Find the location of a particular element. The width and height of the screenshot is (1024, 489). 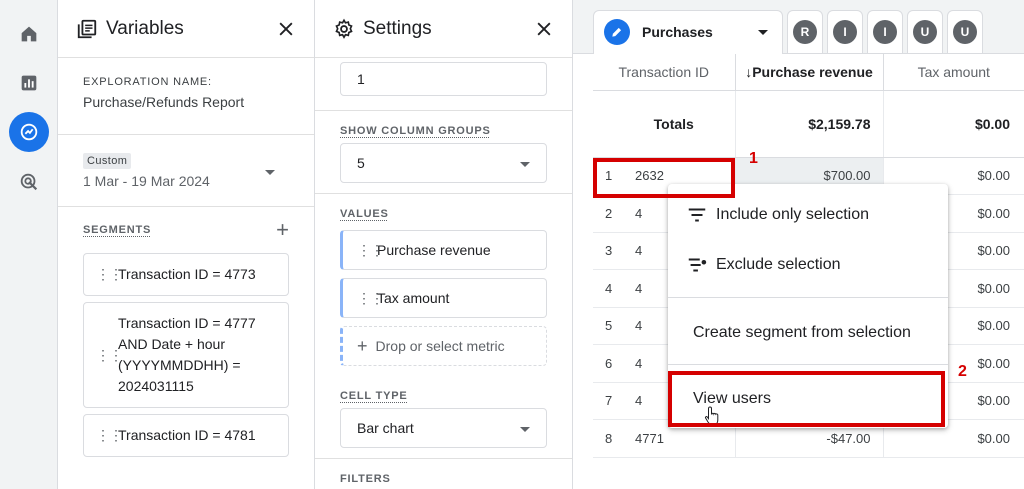

date-range-selector: Custom 1 Mar - 19 Mar 2024 is located at coordinates (186, 171).